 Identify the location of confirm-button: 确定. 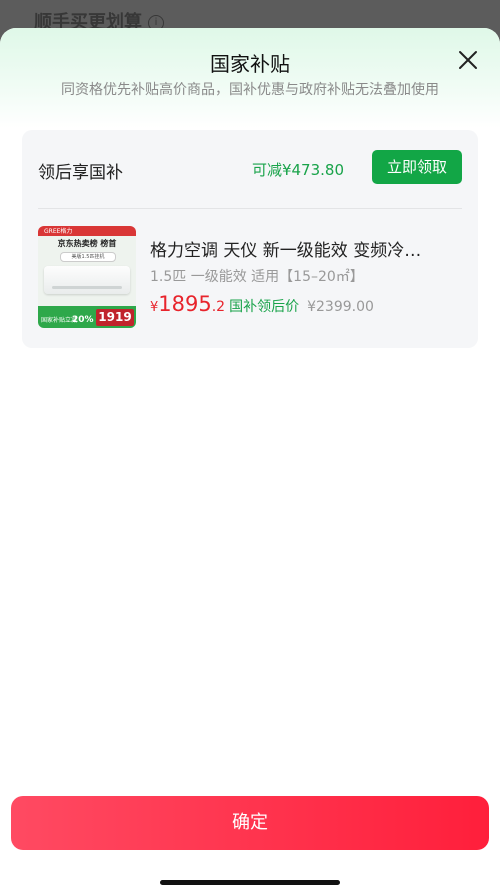
(250, 823).